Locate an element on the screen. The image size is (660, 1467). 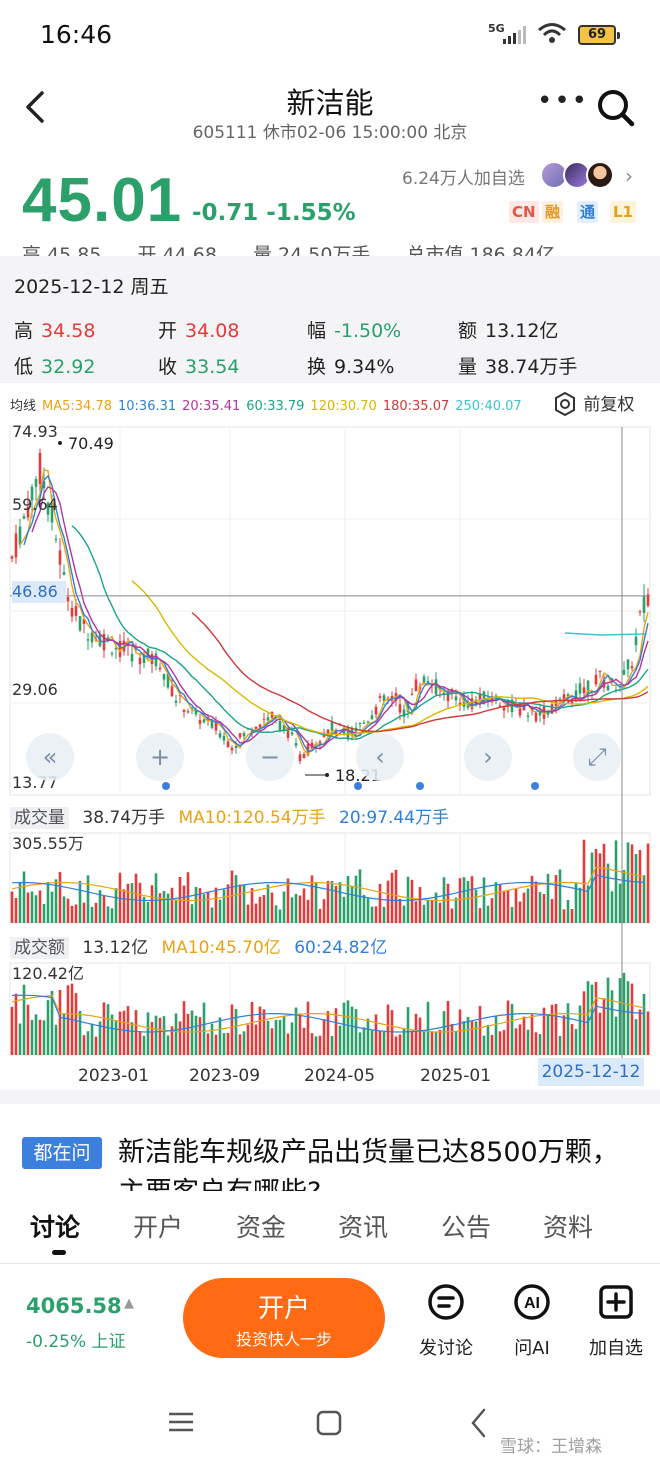
index-value: 4065.58 is located at coordinates (74, 1306).